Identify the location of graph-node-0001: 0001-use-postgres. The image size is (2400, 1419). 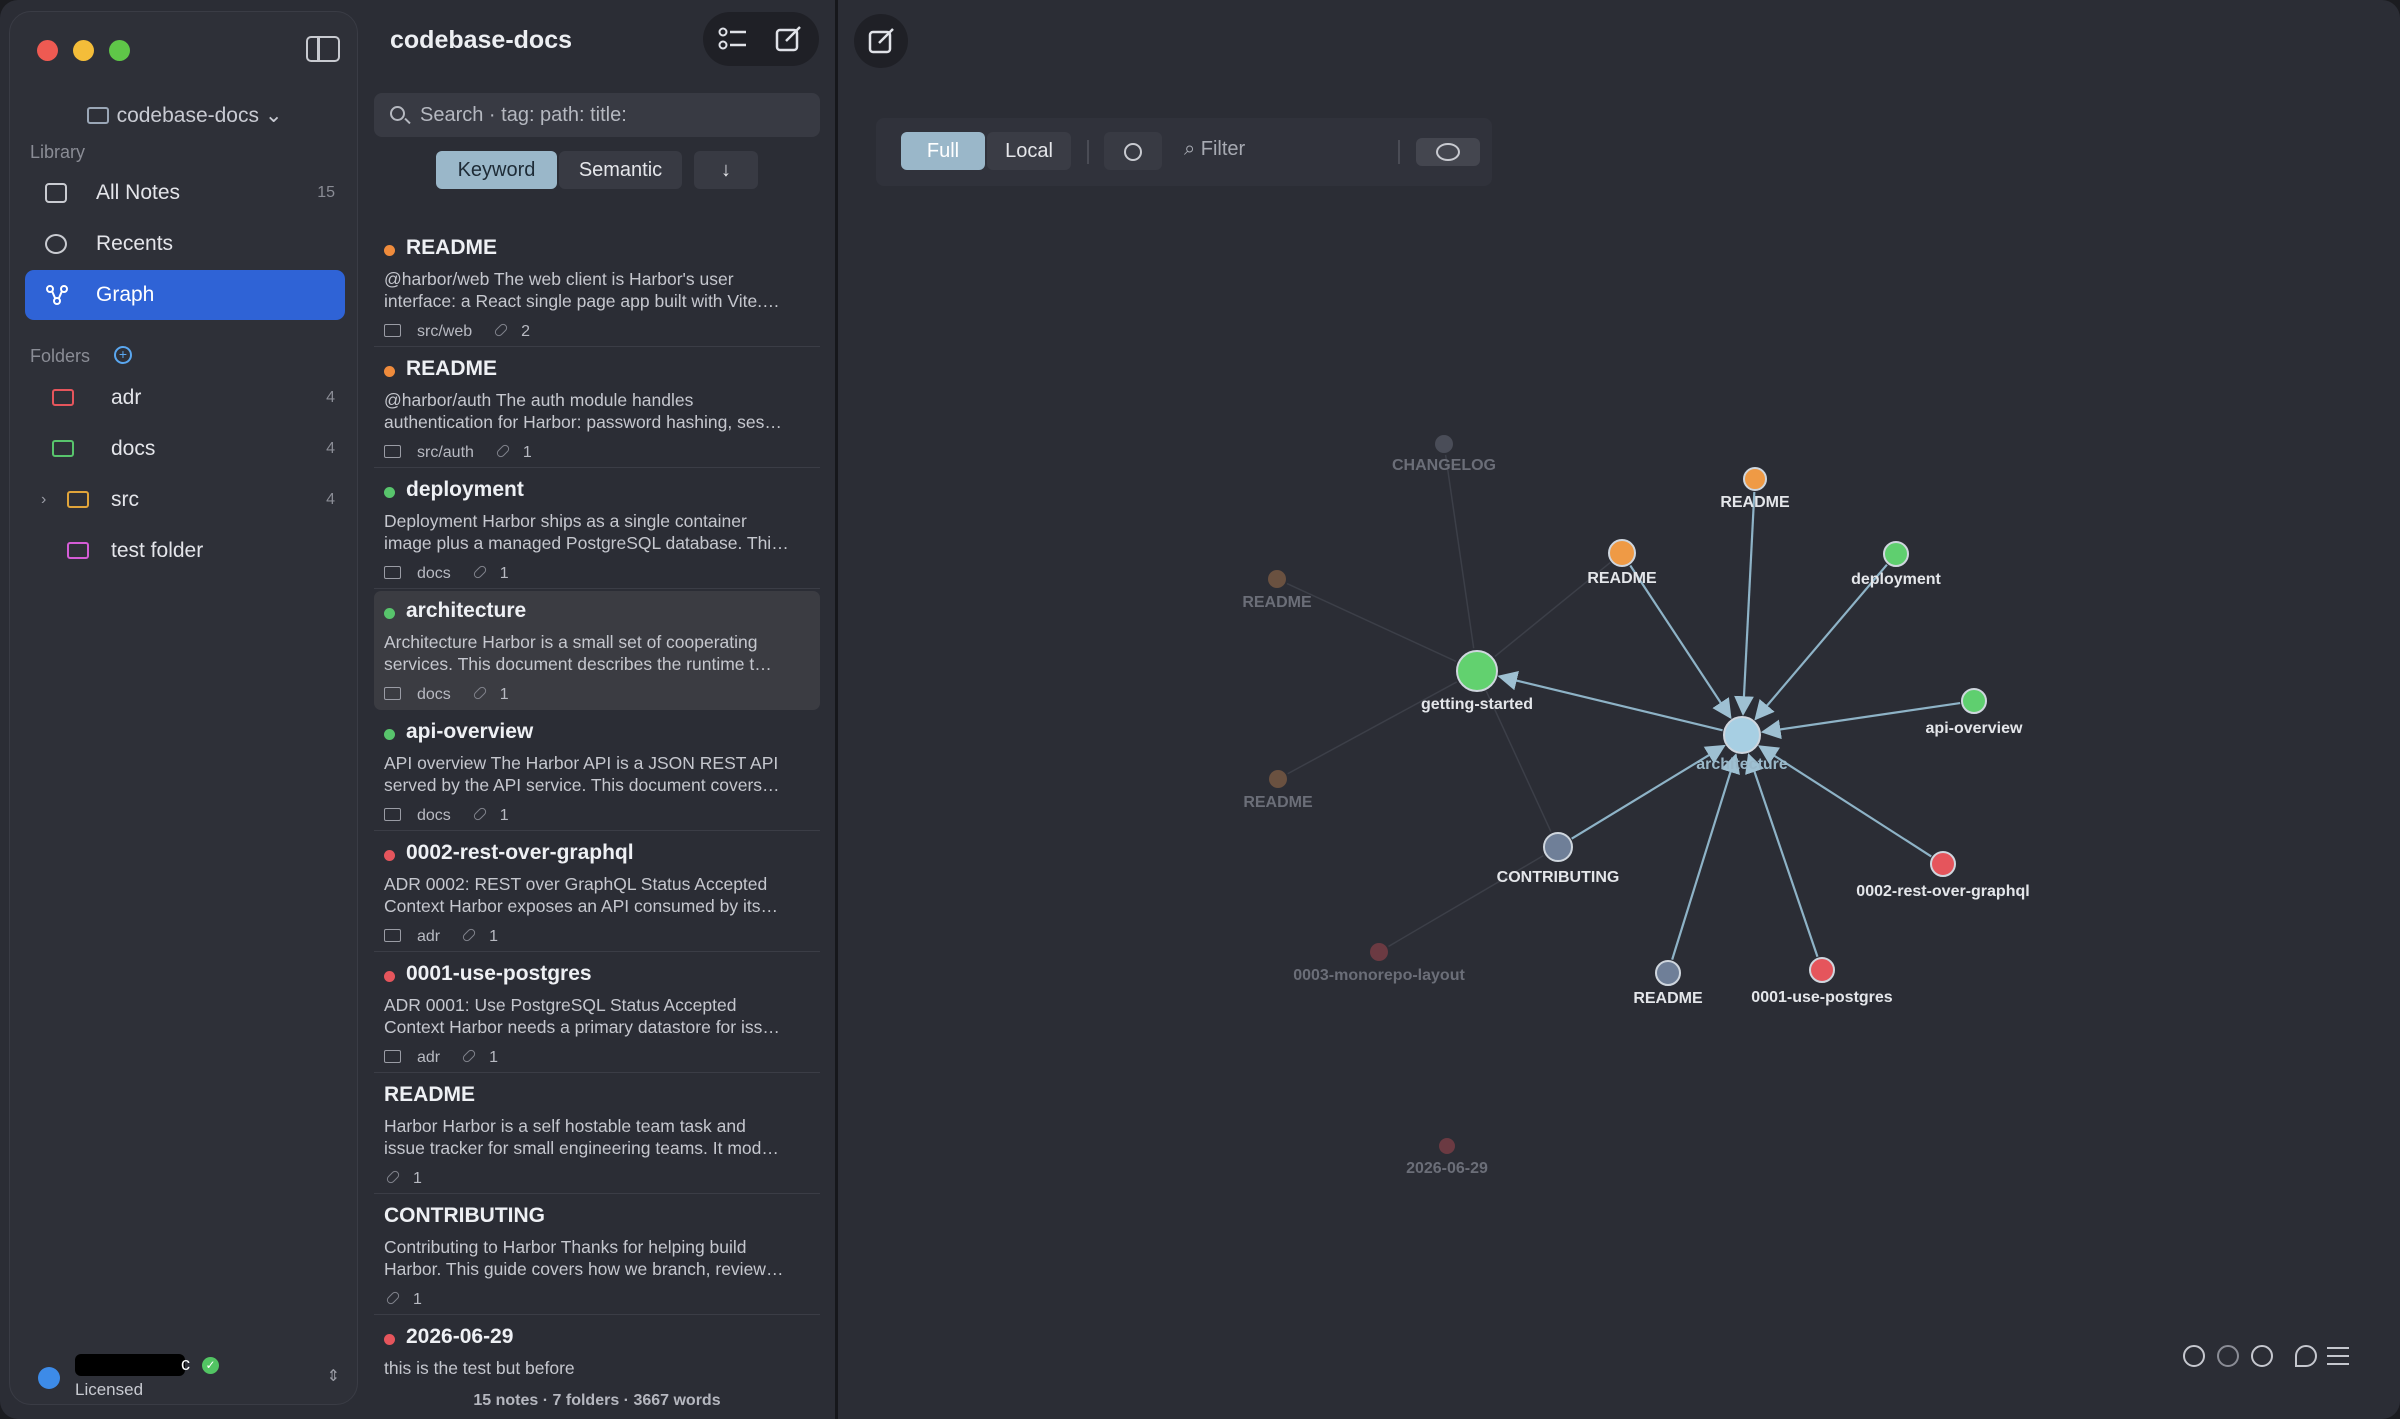
(1822, 981).